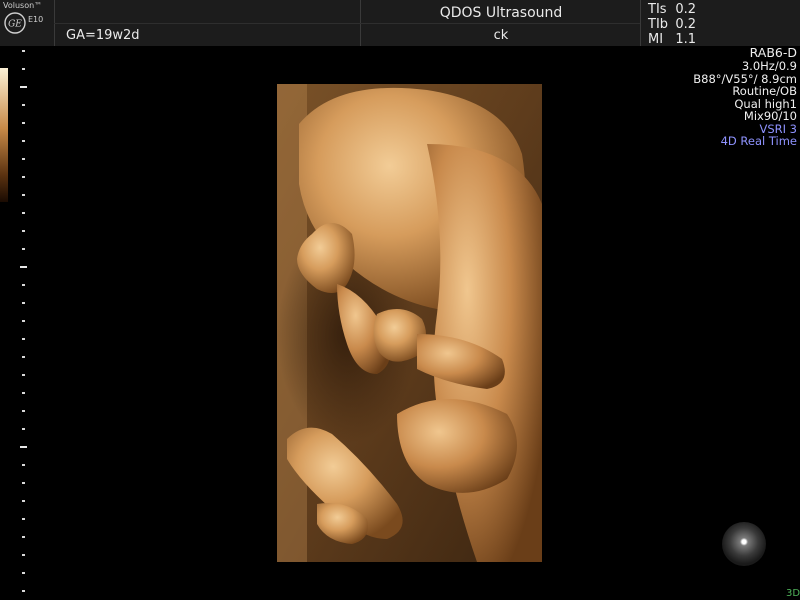  What do you see at coordinates (770, 116) in the screenshot?
I see `mix: Mix90/10` at bounding box center [770, 116].